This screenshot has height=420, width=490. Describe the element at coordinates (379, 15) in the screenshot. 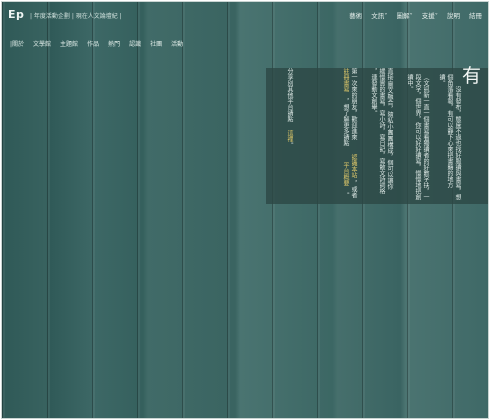

I see `top-nav-item-news: 文訊˅` at that location.